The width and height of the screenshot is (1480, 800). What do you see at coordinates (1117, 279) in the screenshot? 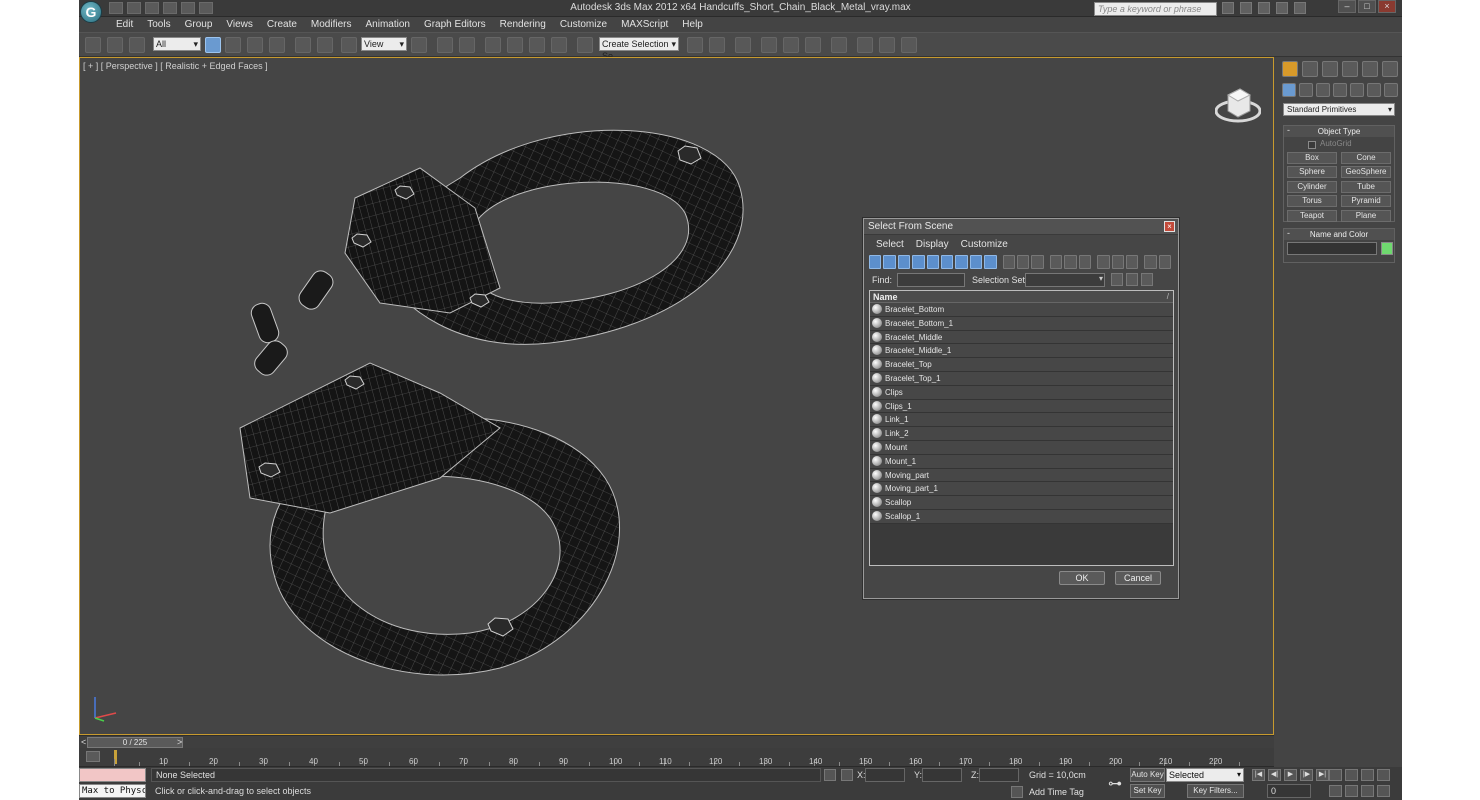
I see `create-selection-set-icon` at bounding box center [1117, 279].